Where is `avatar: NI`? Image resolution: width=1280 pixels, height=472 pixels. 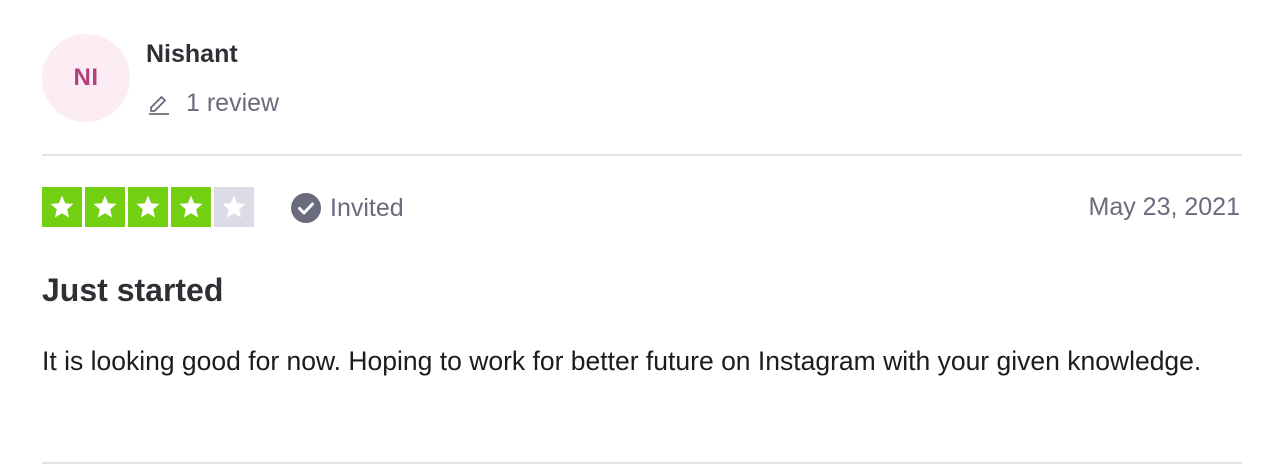
avatar: NI is located at coordinates (86, 78).